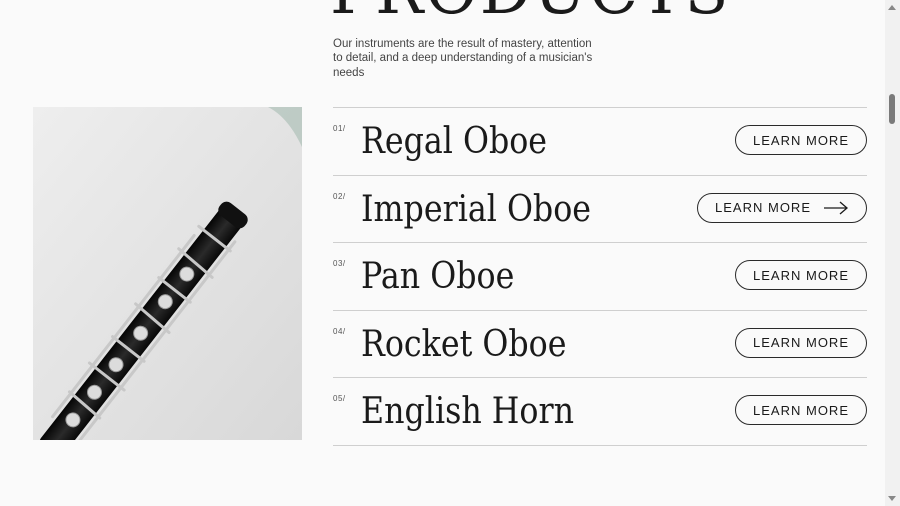 This screenshot has height=506, width=900. What do you see at coordinates (600, 208) in the screenshot?
I see `product-row: 02/ Imperial Oboe LEARN MORE` at bounding box center [600, 208].